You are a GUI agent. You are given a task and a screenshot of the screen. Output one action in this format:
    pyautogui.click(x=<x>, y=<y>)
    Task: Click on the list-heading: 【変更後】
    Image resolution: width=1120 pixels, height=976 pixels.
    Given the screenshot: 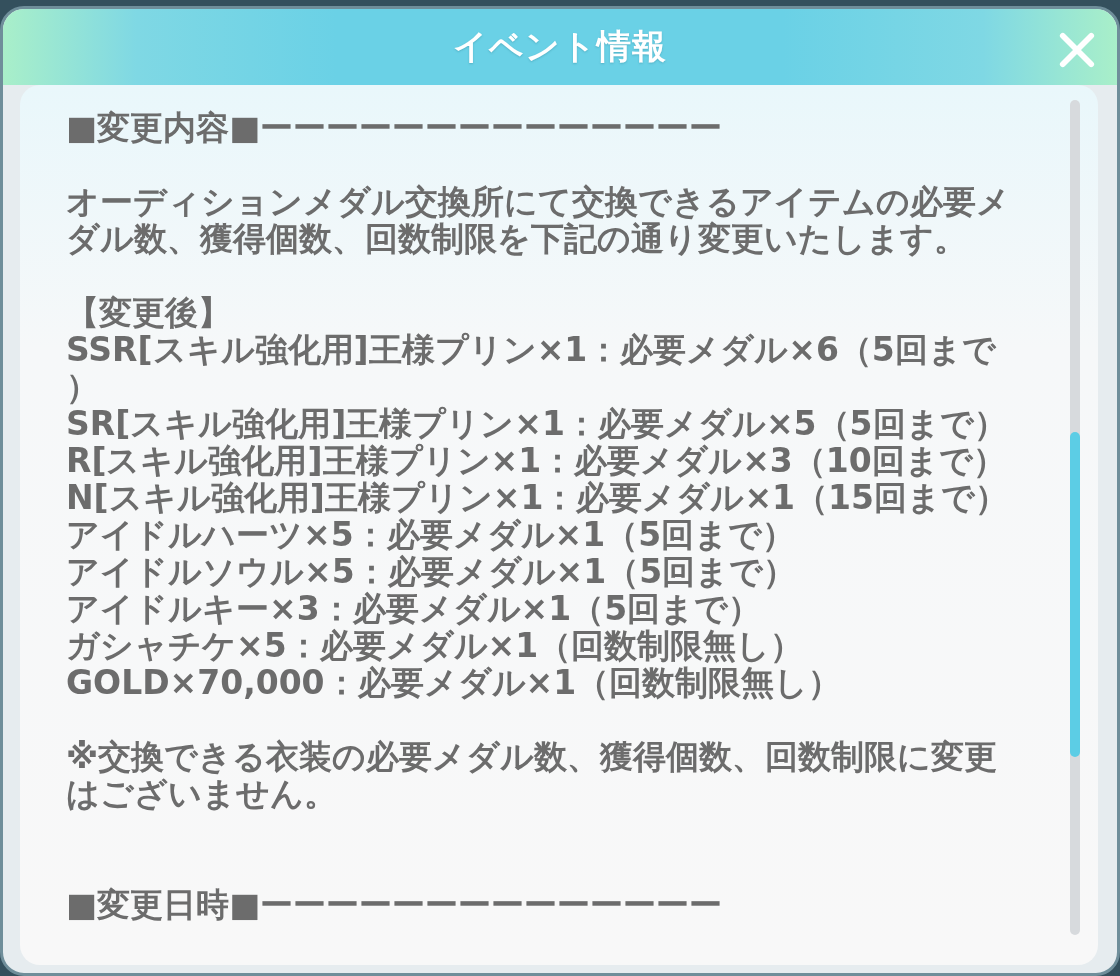 What is the action you would take?
    pyautogui.click(x=149, y=312)
    